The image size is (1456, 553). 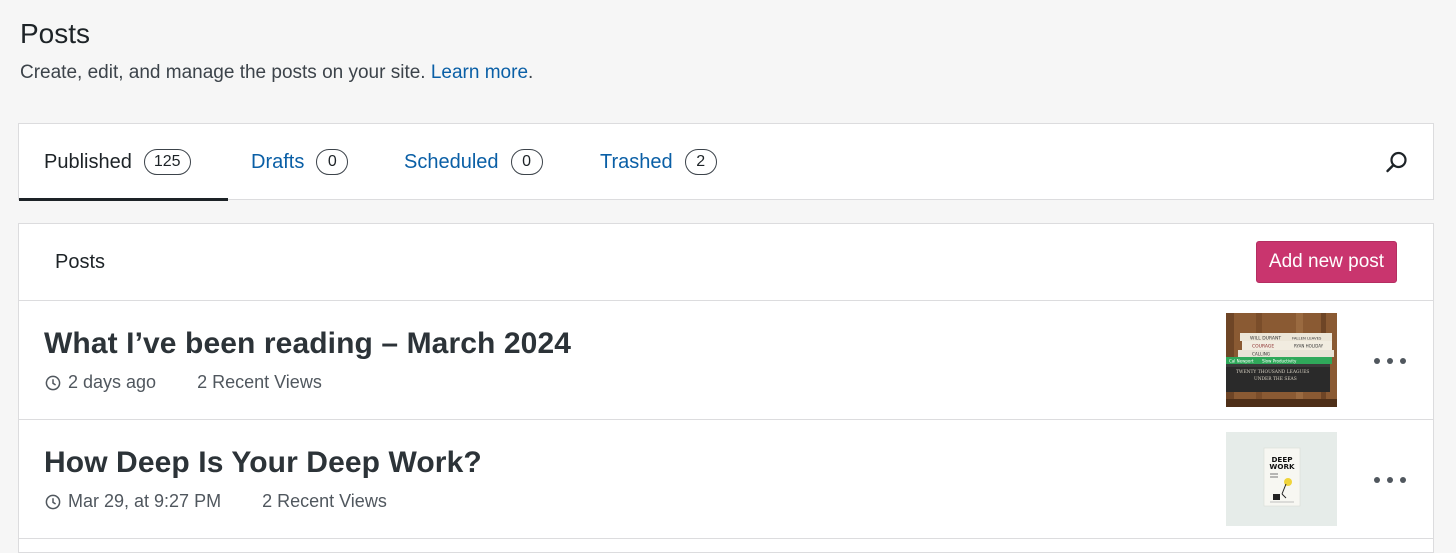 I want to click on tab-drafts-count: 0, so click(x=332, y=162).